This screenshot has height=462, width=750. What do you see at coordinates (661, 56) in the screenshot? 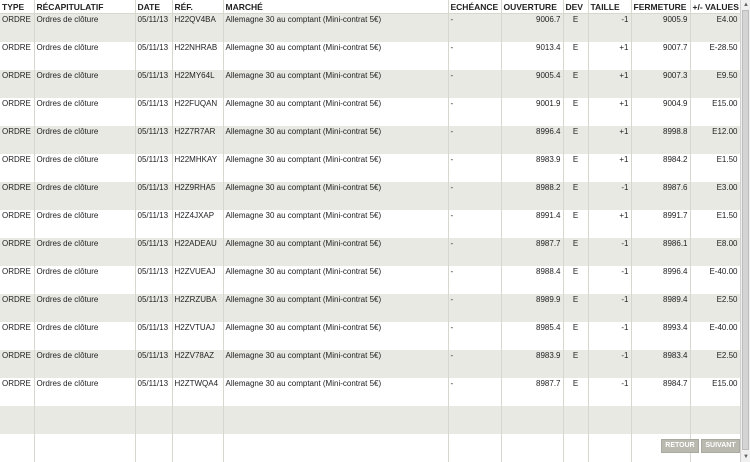
I see `cell-close: 9007.7` at bounding box center [661, 56].